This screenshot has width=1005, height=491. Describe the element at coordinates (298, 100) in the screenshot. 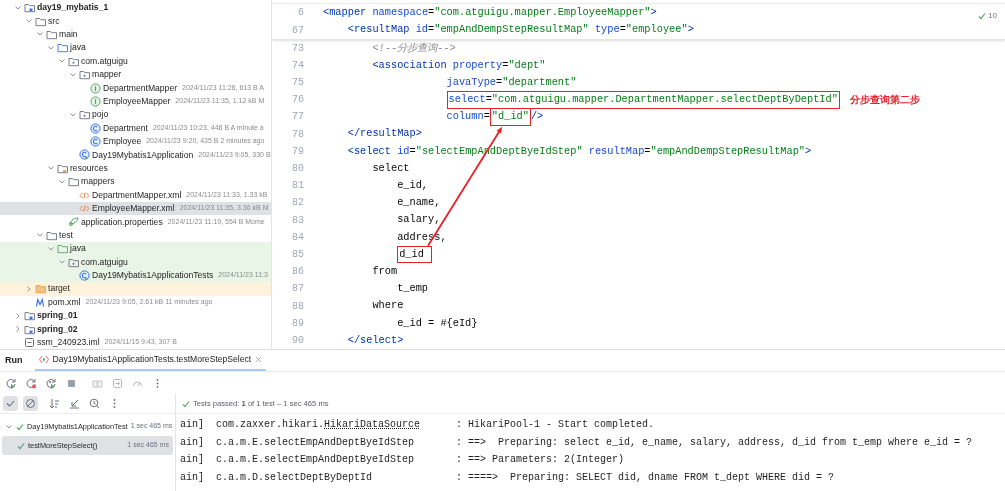

I see `line-number: 76` at that location.